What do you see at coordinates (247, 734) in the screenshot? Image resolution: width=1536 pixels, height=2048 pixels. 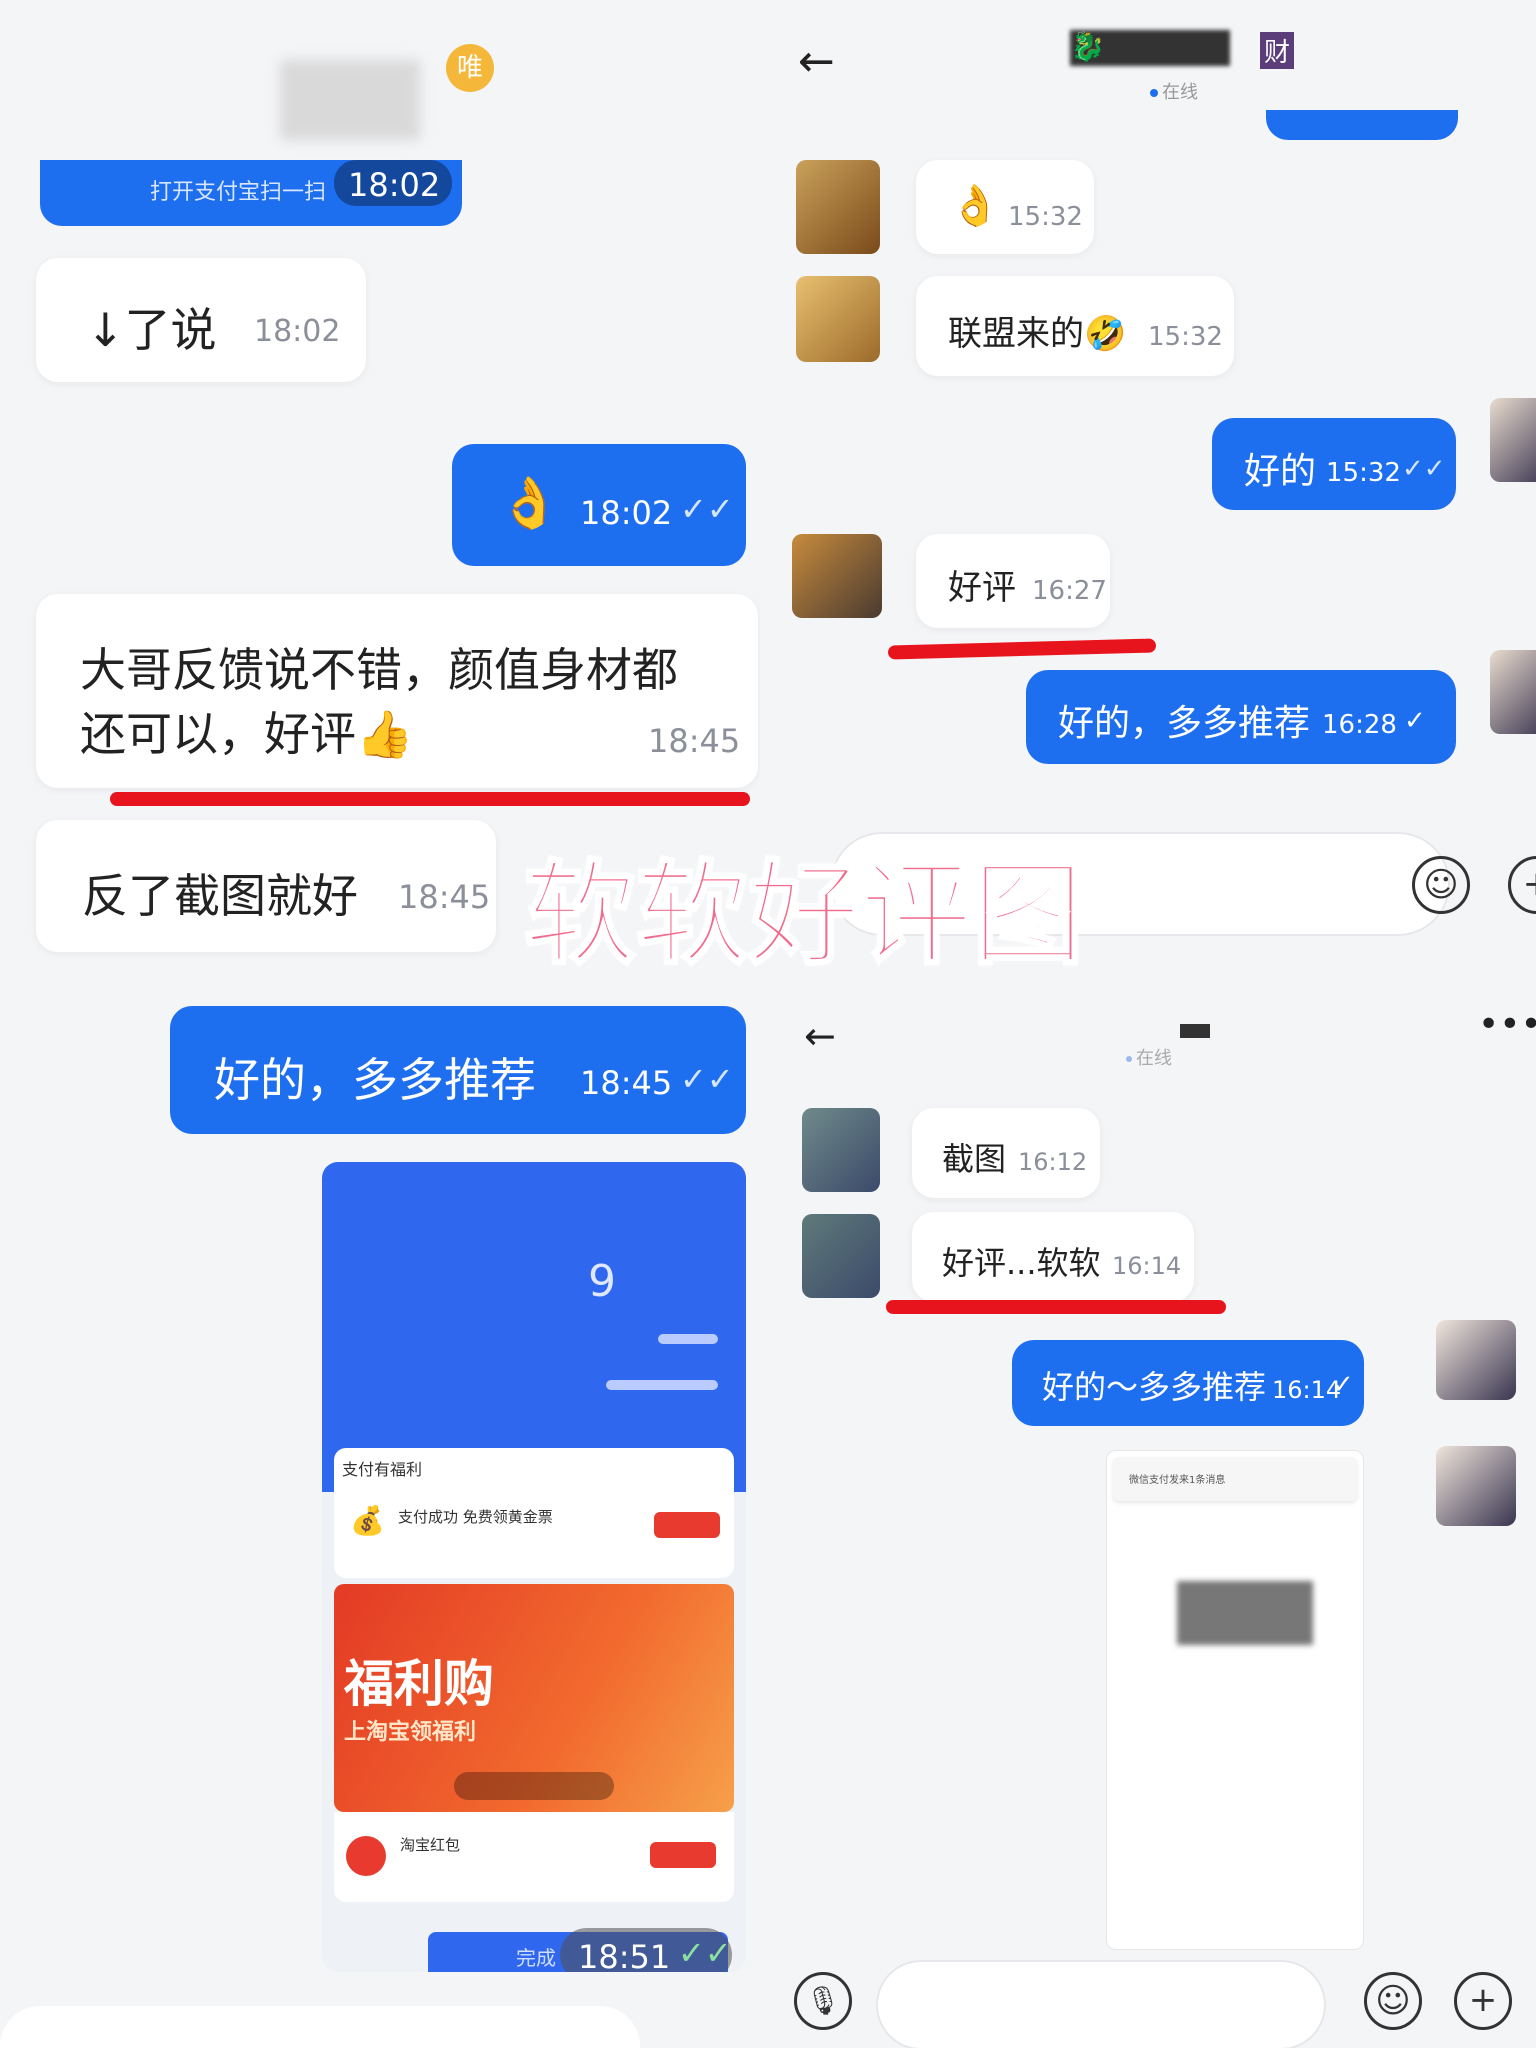 I see `message-text-line2: 还可以，好评👍` at bounding box center [247, 734].